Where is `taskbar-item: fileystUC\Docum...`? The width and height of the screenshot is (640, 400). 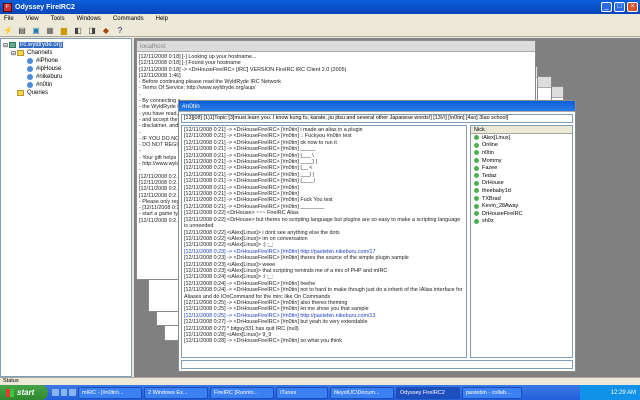 taskbar-item: fileystUC\Docum... is located at coordinates (362, 392).